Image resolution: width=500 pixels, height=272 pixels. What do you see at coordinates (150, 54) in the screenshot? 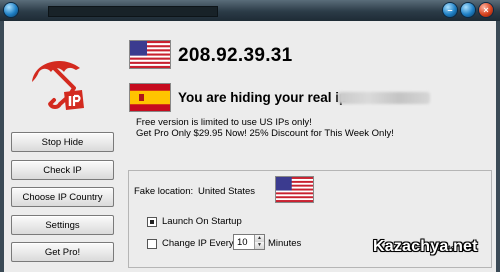
I see `us-flag-icon` at bounding box center [150, 54].